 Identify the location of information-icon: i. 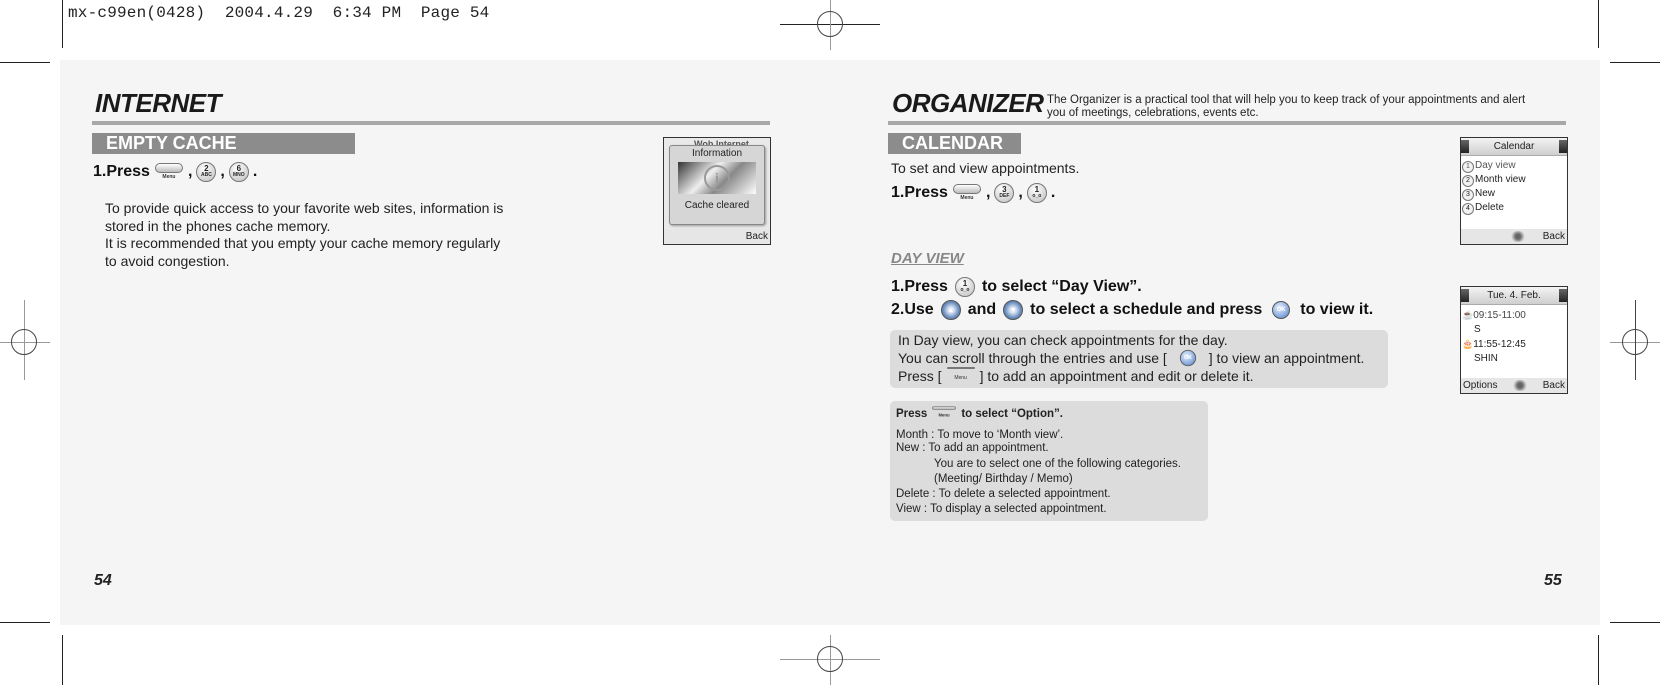
(717, 178).